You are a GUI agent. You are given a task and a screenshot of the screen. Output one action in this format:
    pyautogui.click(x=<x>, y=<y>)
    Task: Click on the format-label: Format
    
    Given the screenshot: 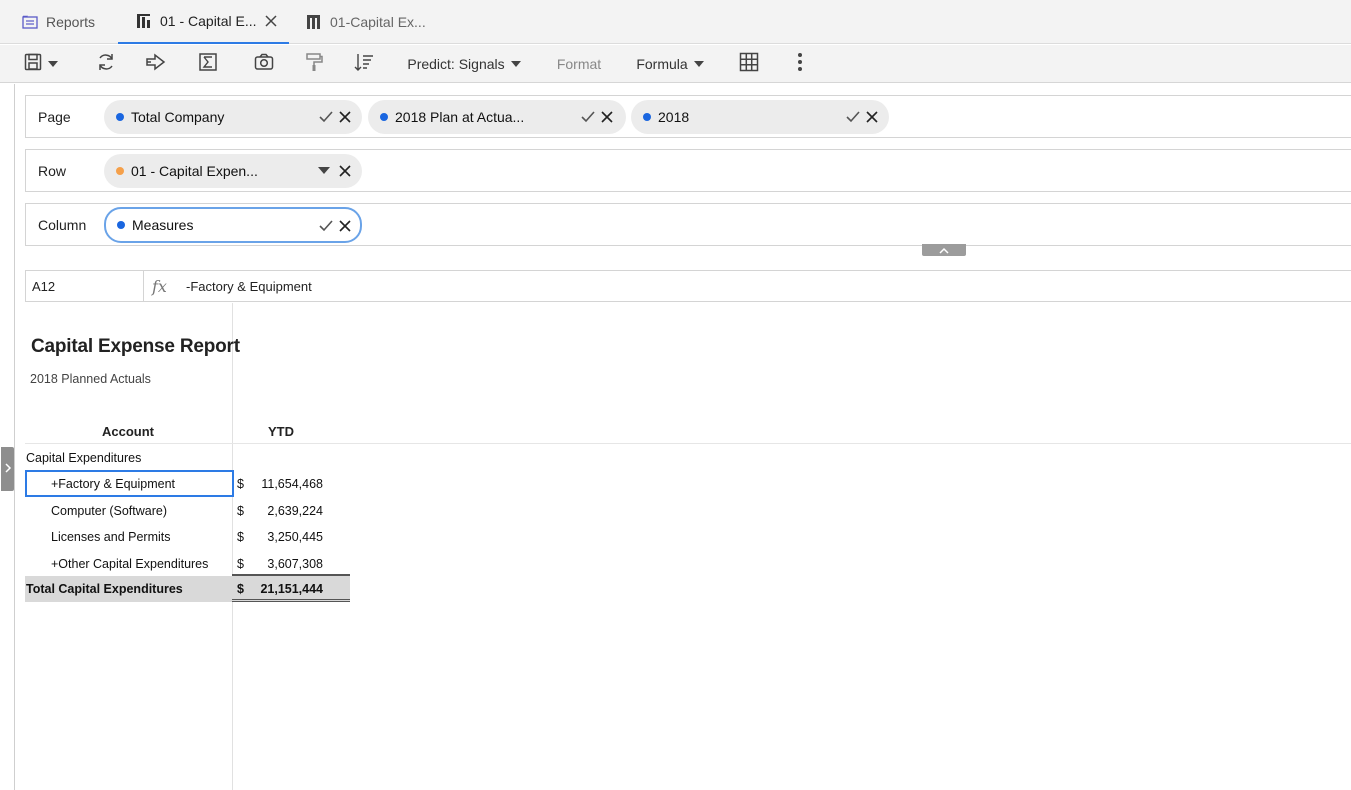 What is the action you would take?
    pyautogui.click(x=579, y=64)
    